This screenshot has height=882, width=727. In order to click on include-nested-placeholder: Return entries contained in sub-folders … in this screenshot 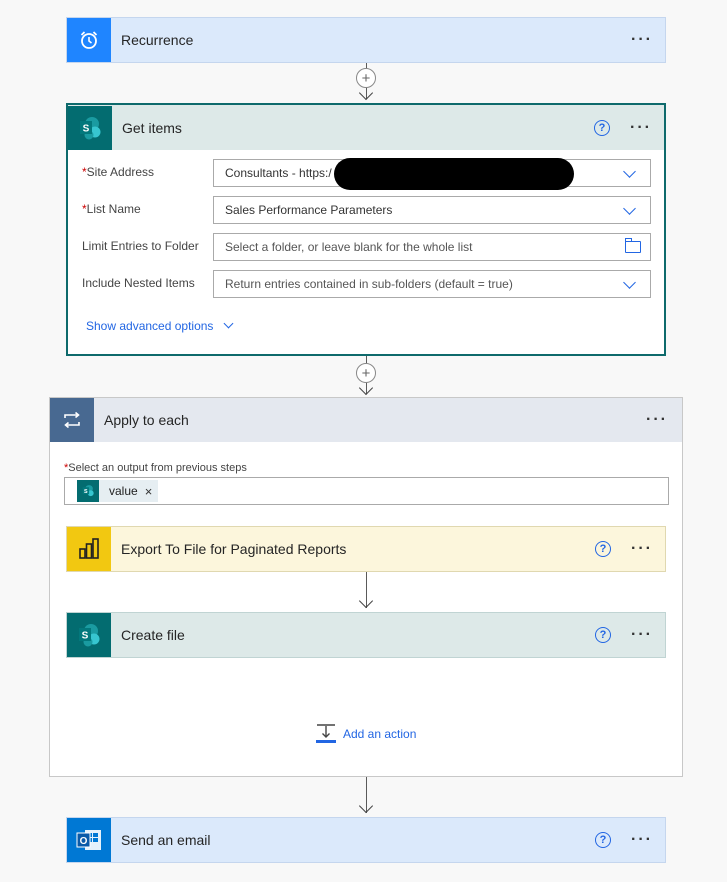, I will do `click(369, 284)`.